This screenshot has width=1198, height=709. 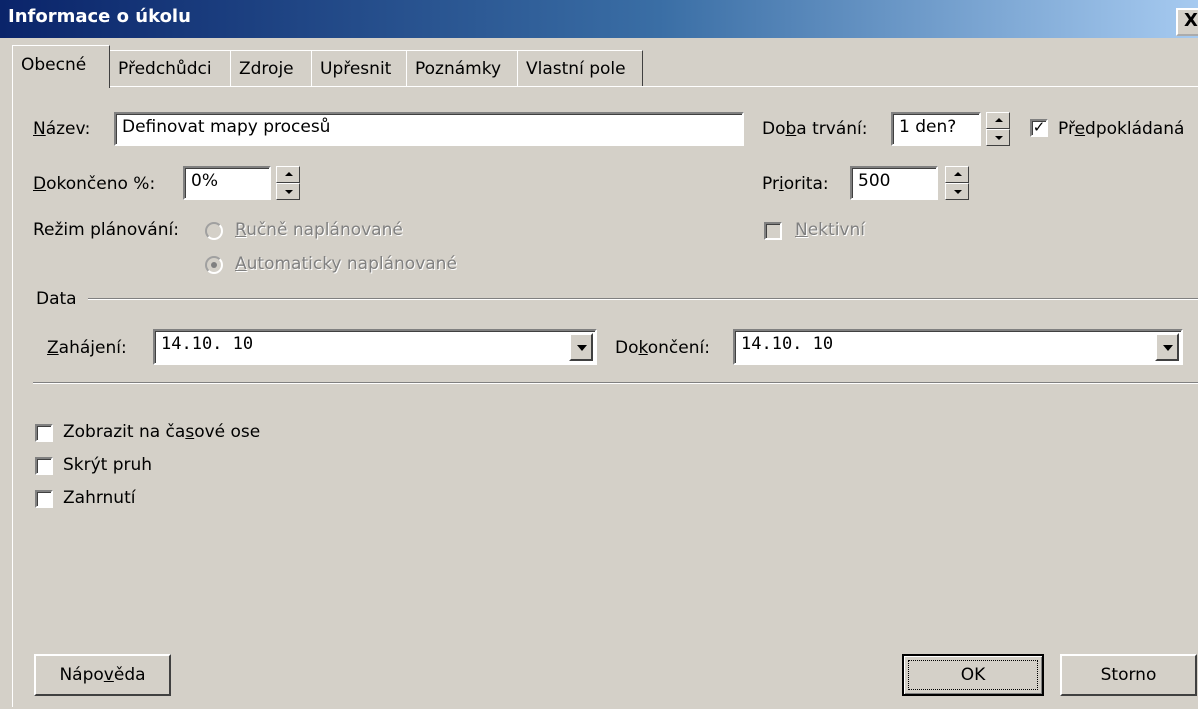 I want to click on ok-button: OK, so click(x=973, y=675).